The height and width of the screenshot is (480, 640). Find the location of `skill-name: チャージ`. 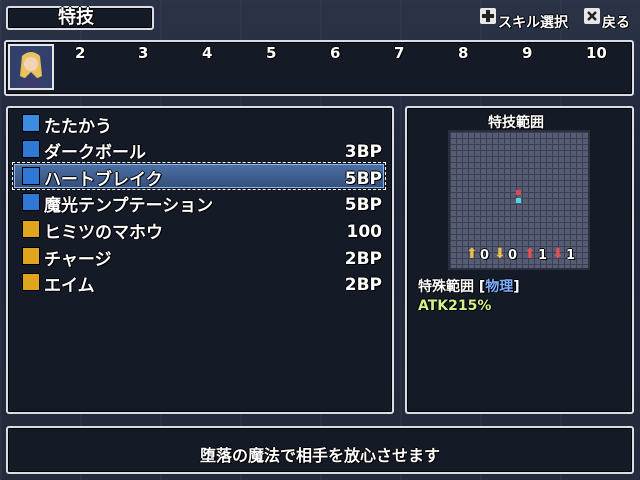

skill-name: チャージ is located at coordinates (78, 260).